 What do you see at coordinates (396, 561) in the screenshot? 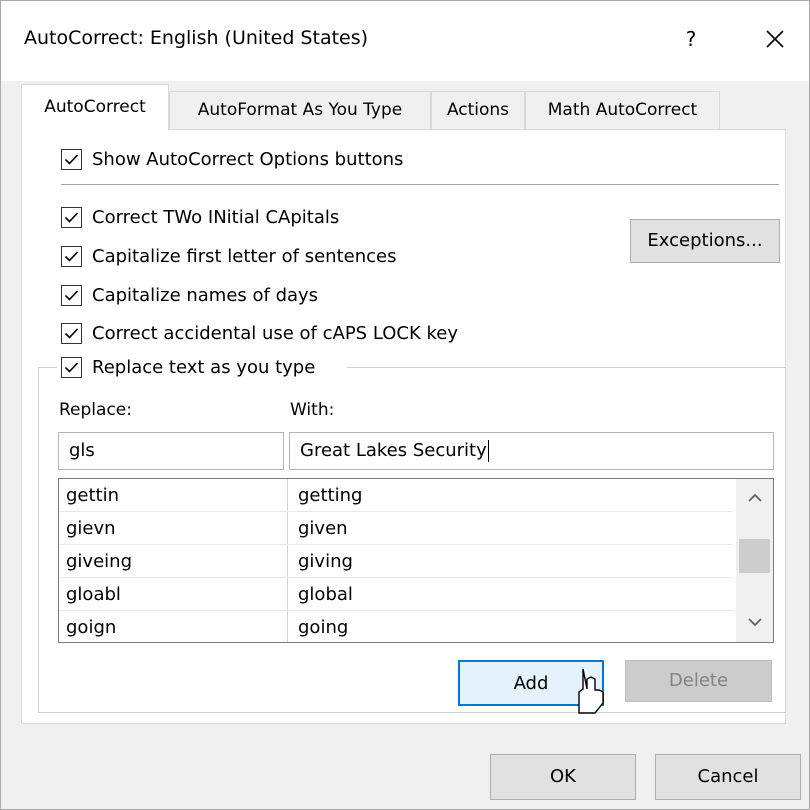
I see `list-item: giveing giving` at bounding box center [396, 561].